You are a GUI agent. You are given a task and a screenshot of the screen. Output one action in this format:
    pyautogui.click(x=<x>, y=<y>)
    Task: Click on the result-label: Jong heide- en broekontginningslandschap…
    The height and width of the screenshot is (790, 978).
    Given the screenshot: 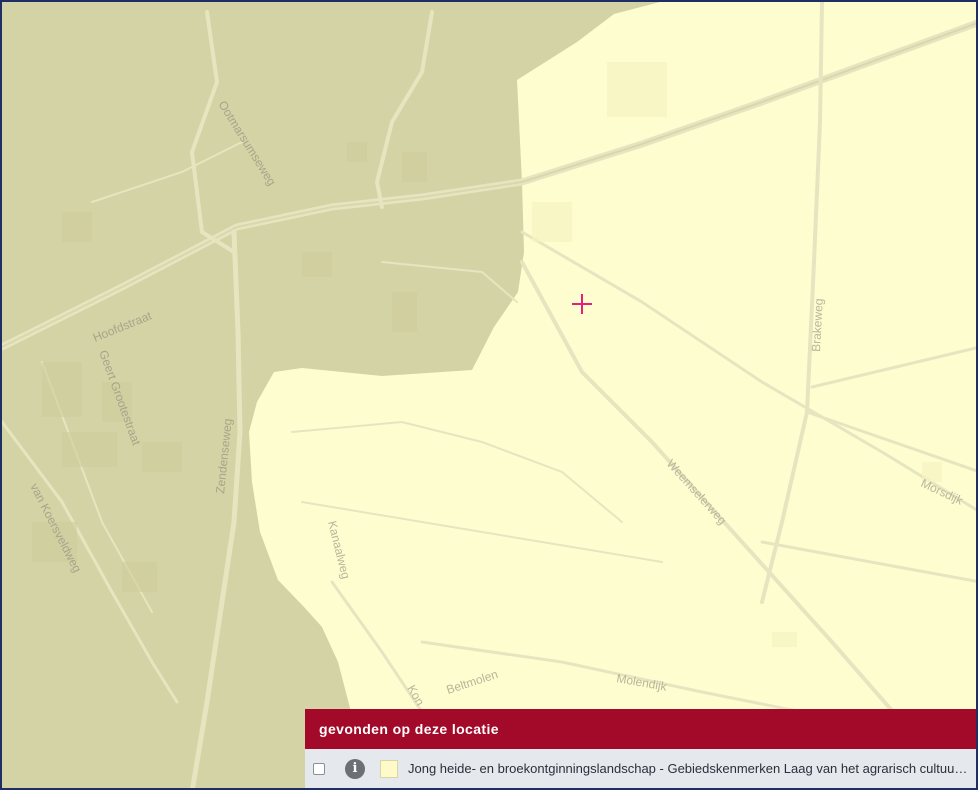 What is the action you would take?
    pyautogui.click(x=688, y=768)
    